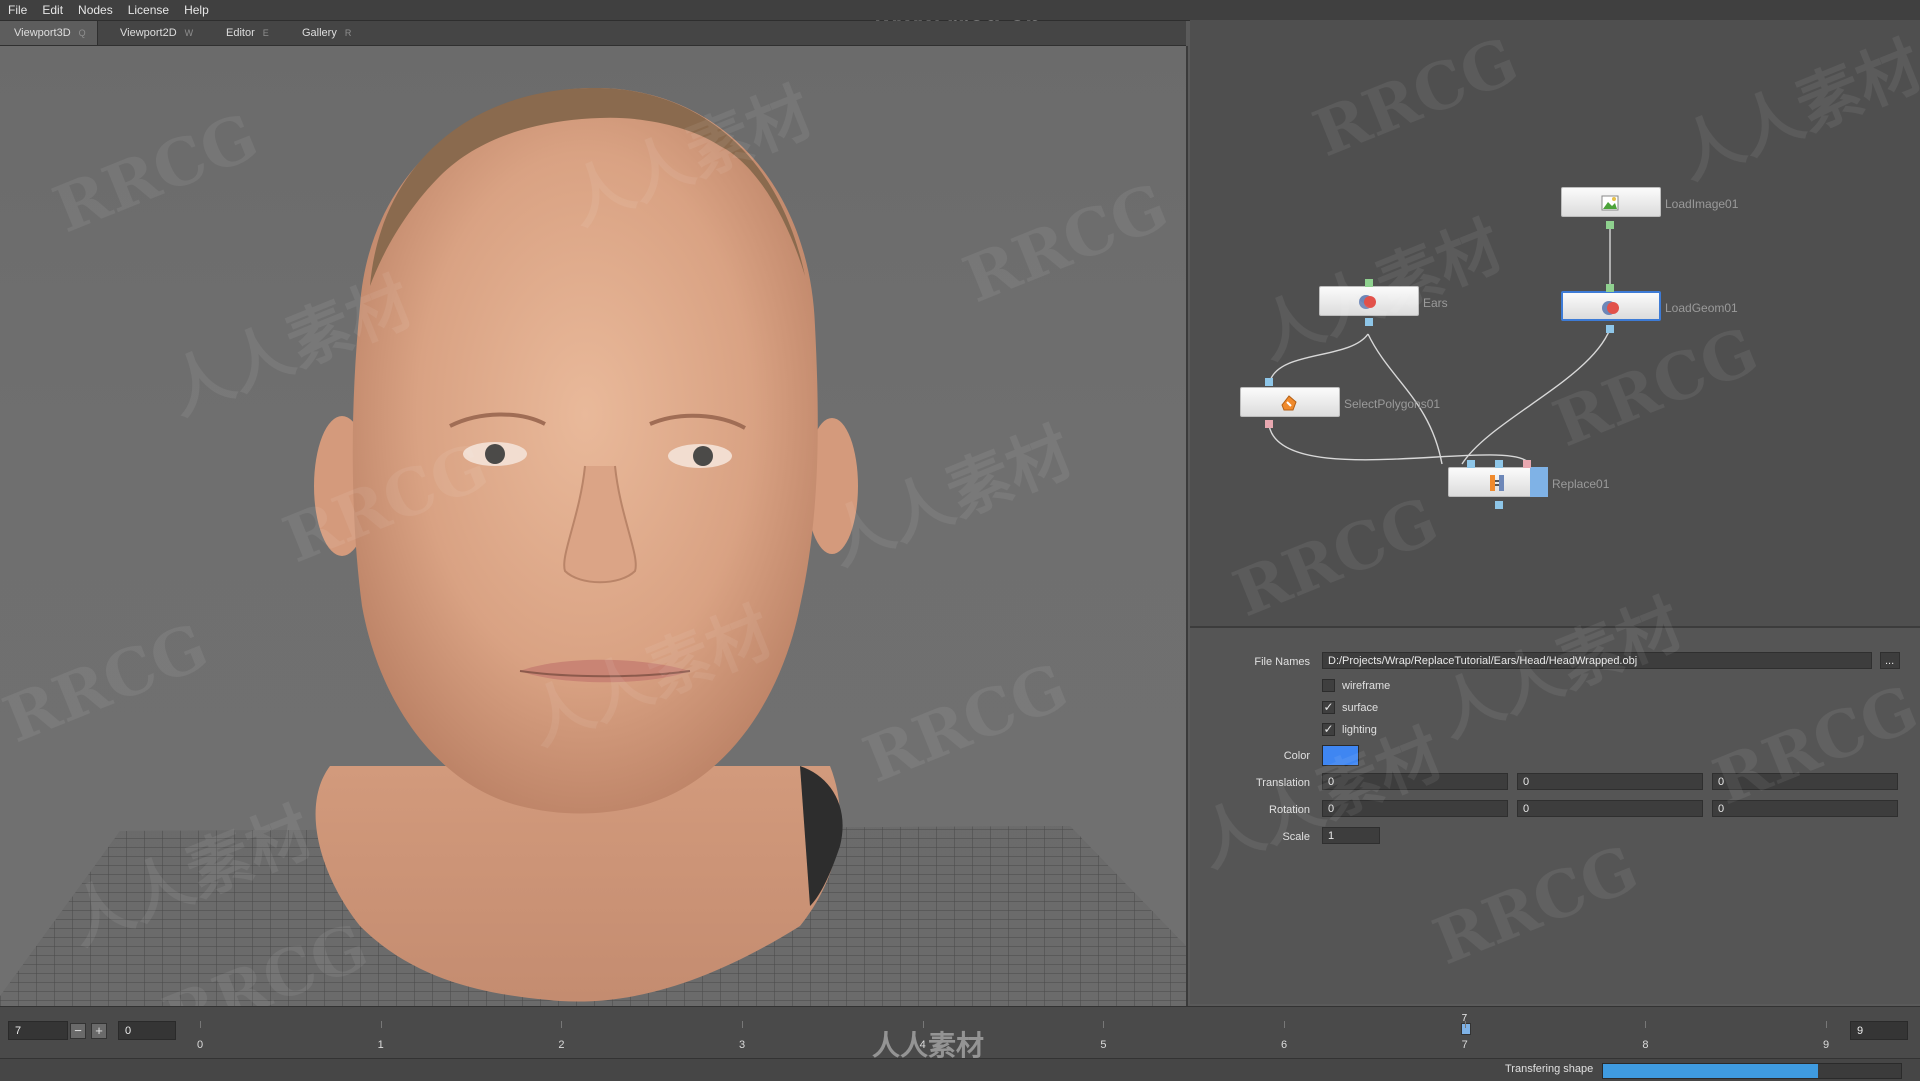  I want to click on status-text: Transfering shape, so click(1549, 1069).